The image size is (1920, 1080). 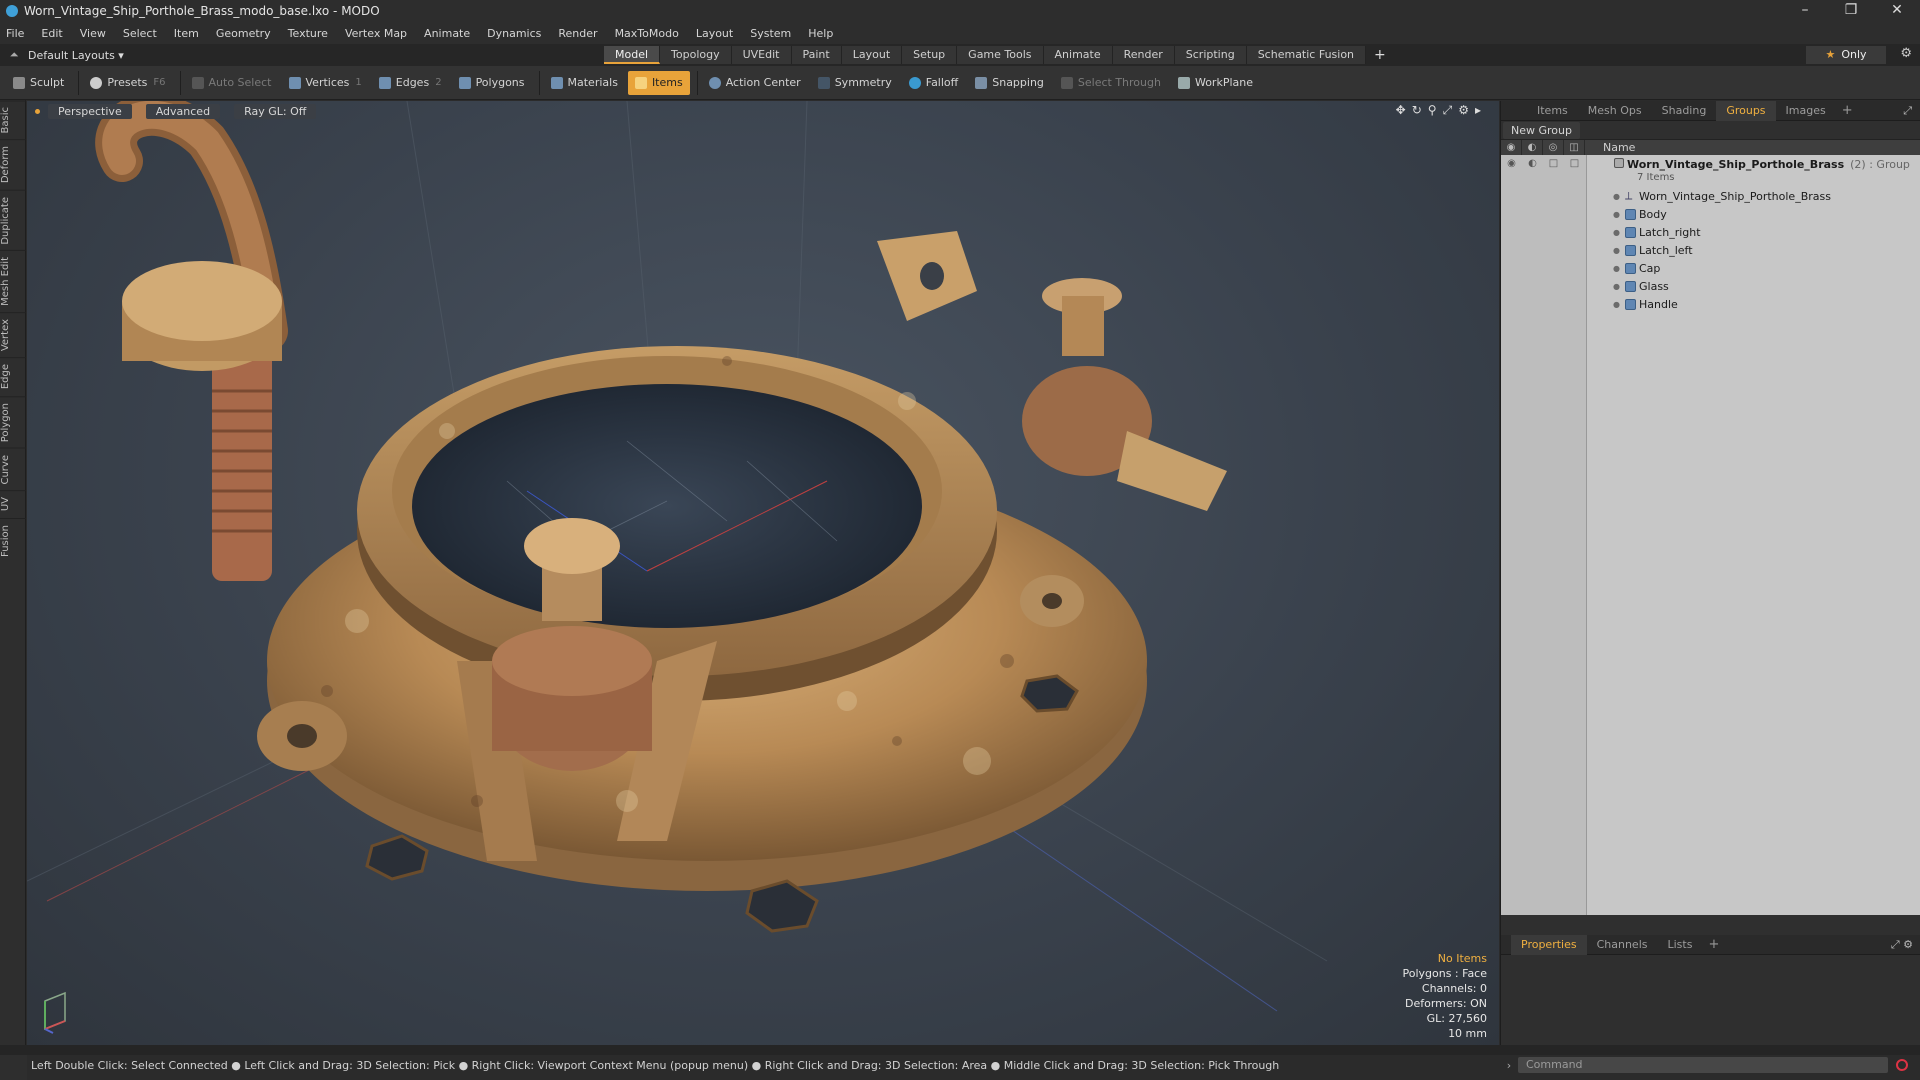 I want to click on tab-model: Model, so click(x=632, y=55).